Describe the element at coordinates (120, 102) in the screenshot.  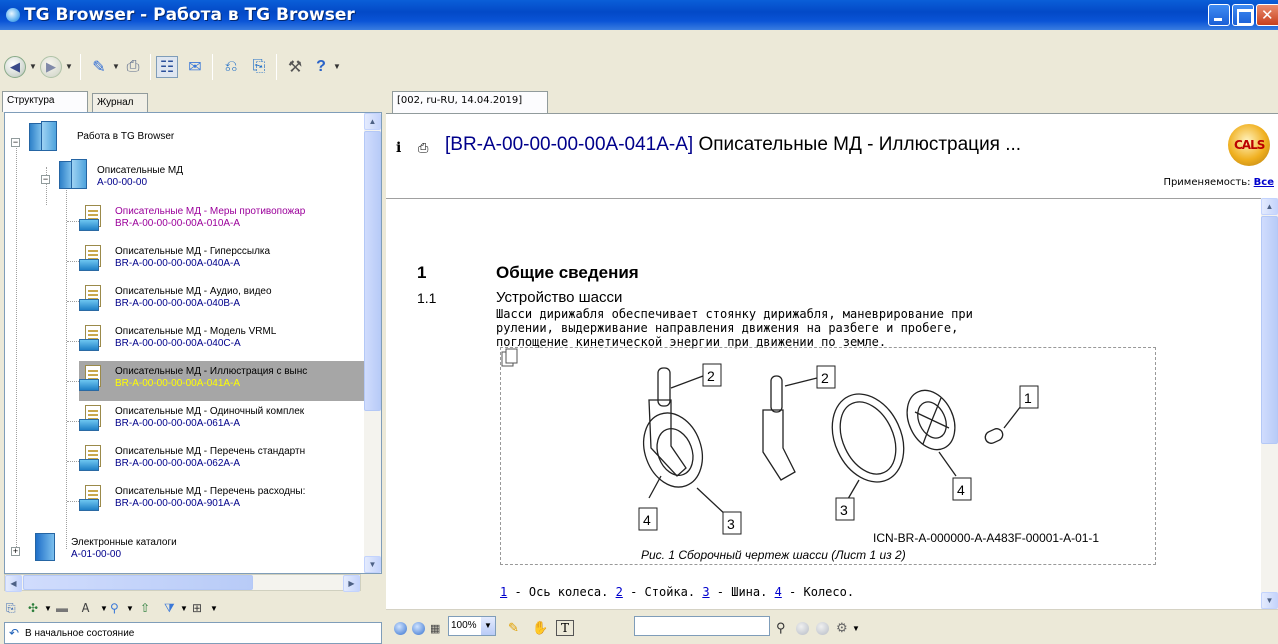
I see `tab-journal: Журнал` at that location.